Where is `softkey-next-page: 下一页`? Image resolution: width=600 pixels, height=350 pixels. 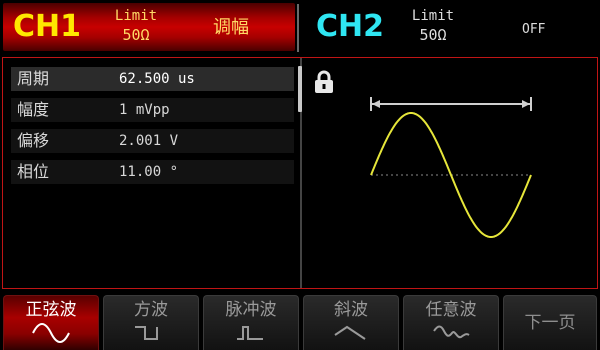 softkey-next-page: 下一页 is located at coordinates (550, 322).